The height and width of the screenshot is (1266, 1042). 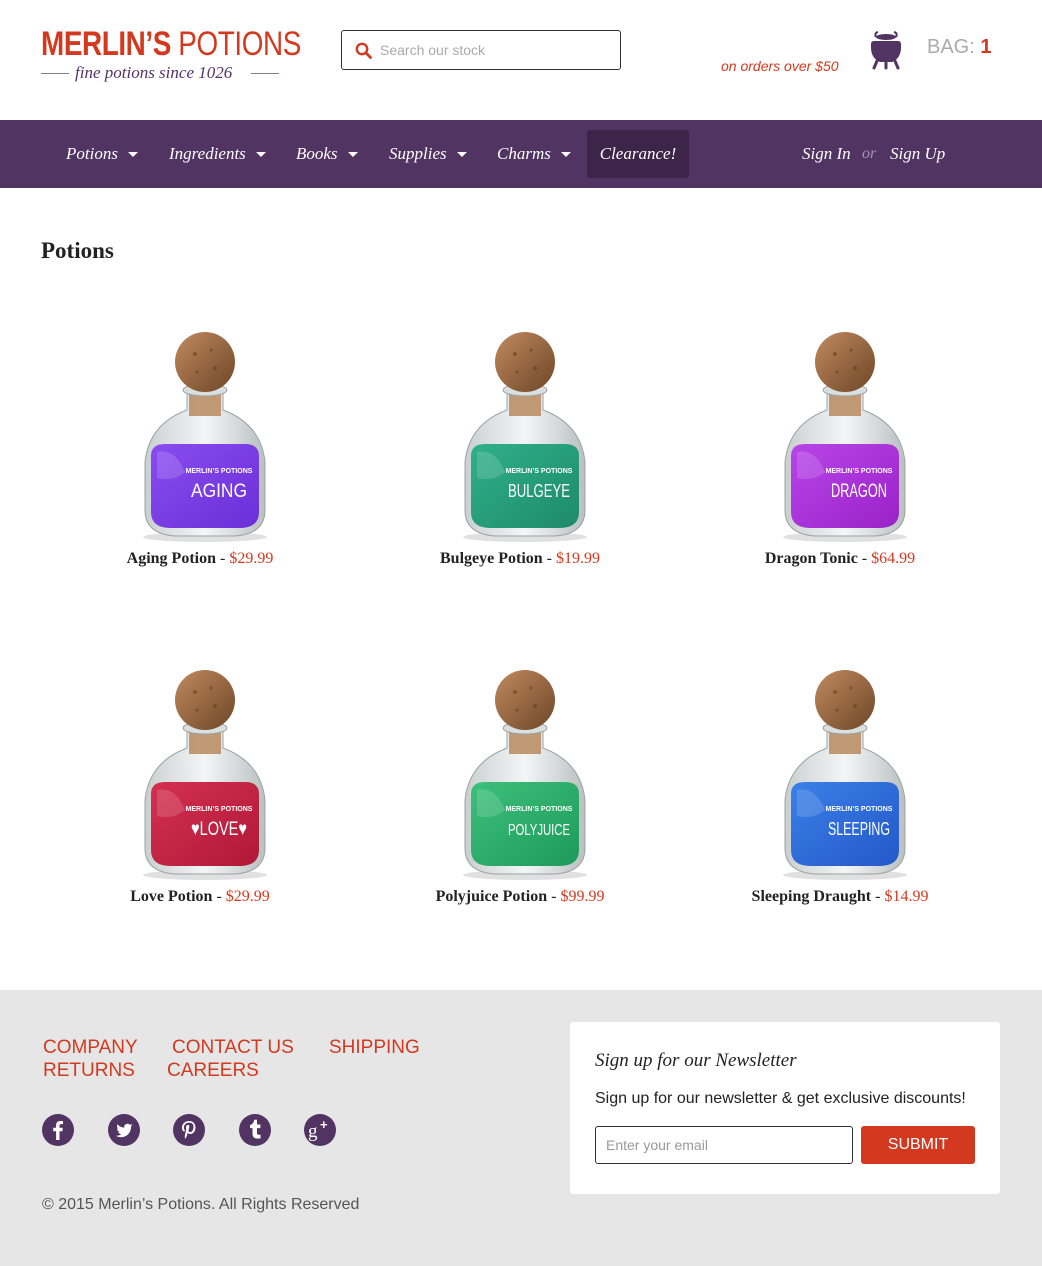 What do you see at coordinates (525, 775) in the screenshot?
I see `potion-bottle-image: MERLIN’S POTIONS POLYJUICE` at bounding box center [525, 775].